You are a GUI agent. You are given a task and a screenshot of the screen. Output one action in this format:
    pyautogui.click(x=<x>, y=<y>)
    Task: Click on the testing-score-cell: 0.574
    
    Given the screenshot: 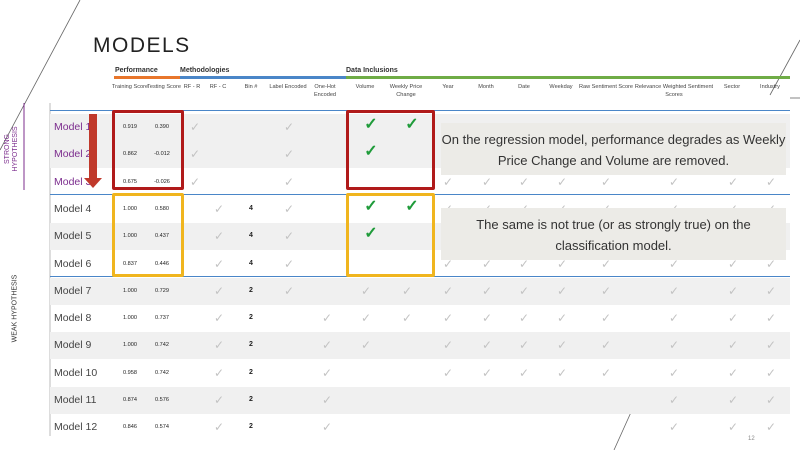 What is the action you would take?
    pyautogui.click(x=162, y=427)
    